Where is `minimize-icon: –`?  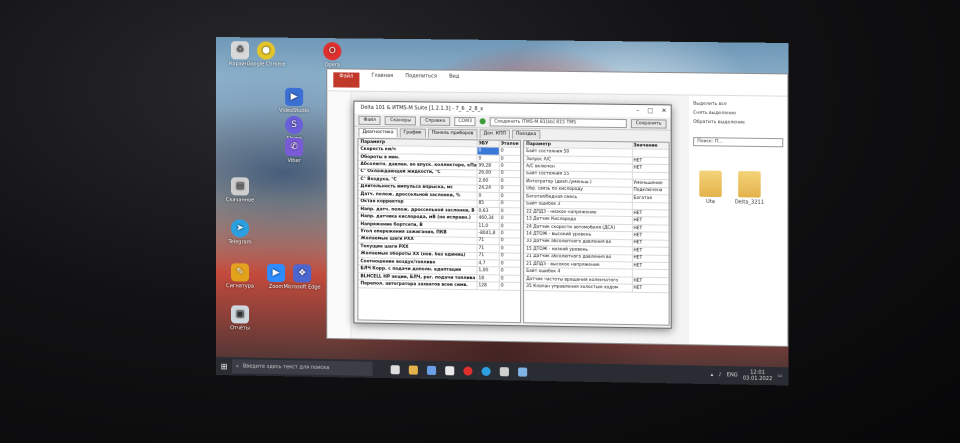 minimize-icon: – is located at coordinates (637, 110).